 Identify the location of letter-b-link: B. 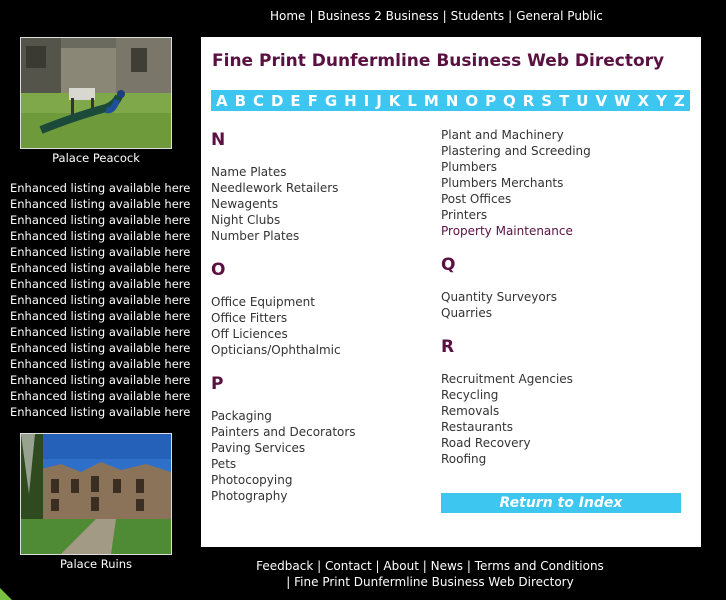
(240, 101).